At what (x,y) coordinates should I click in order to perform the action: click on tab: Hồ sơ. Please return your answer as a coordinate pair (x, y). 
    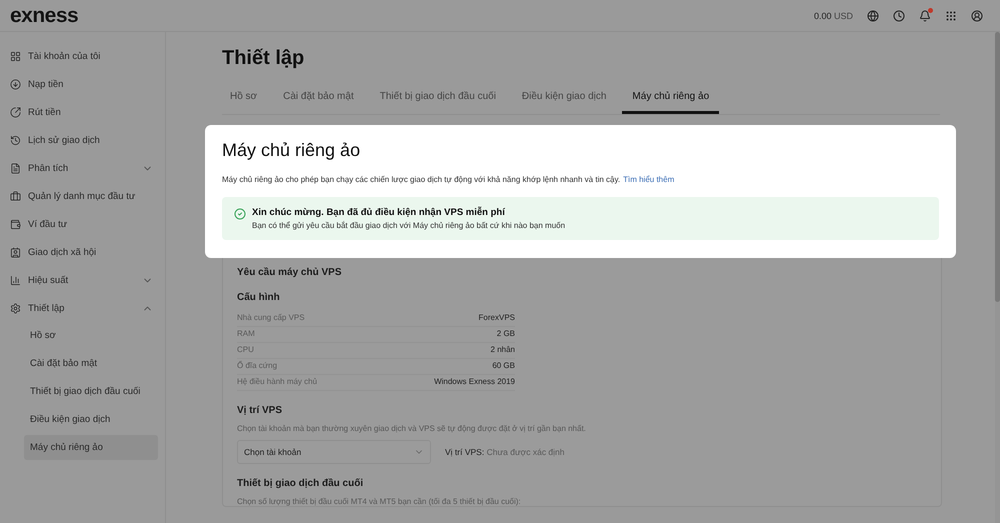
    Looking at the image, I should click on (245, 102).